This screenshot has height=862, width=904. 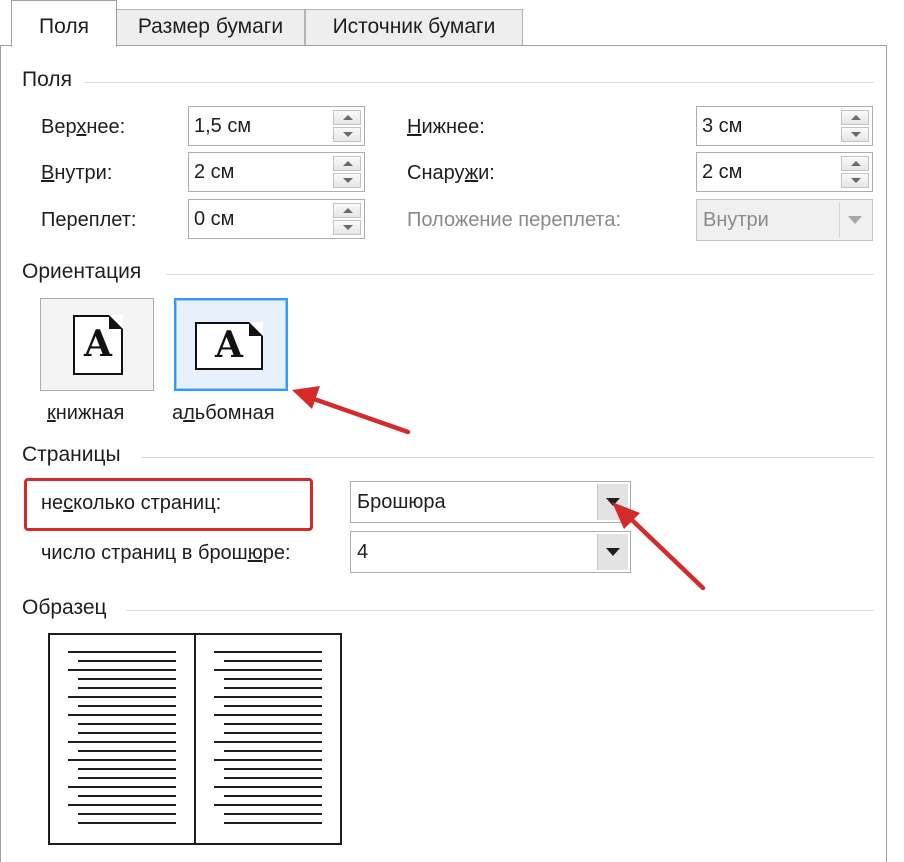 What do you see at coordinates (64, 23) in the screenshot?
I see `tab-margins: Поля` at bounding box center [64, 23].